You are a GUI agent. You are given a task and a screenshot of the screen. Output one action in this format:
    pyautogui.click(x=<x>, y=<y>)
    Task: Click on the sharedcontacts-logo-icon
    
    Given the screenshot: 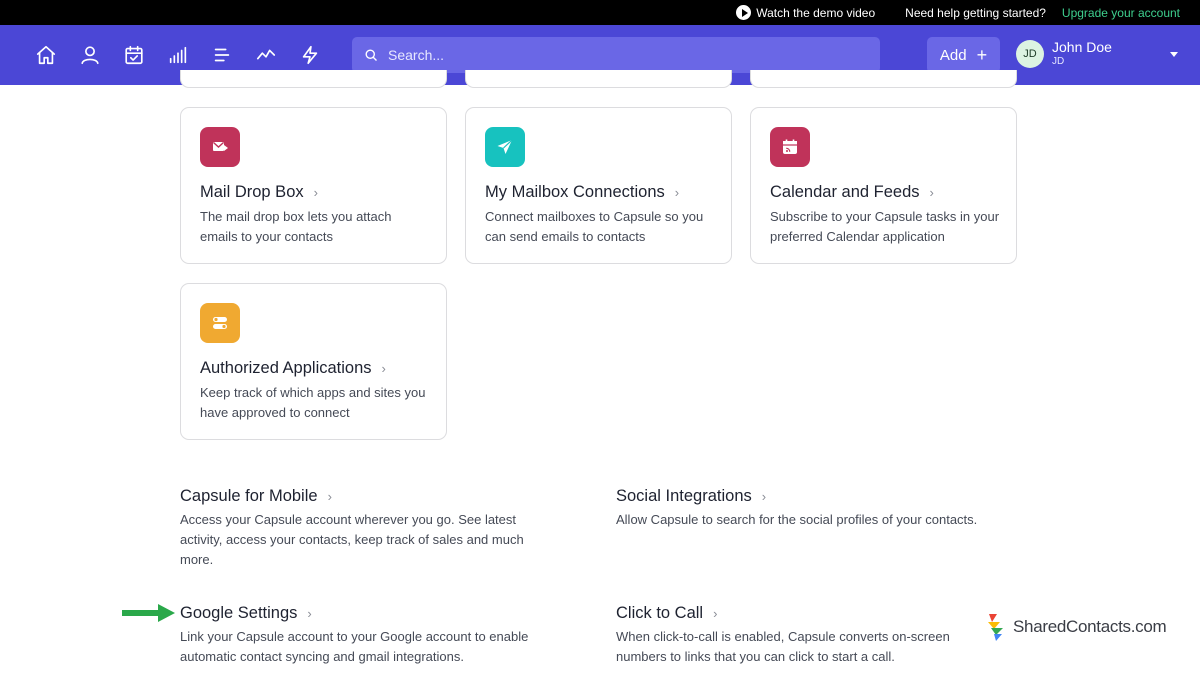 What is the action you would take?
    pyautogui.click(x=995, y=627)
    